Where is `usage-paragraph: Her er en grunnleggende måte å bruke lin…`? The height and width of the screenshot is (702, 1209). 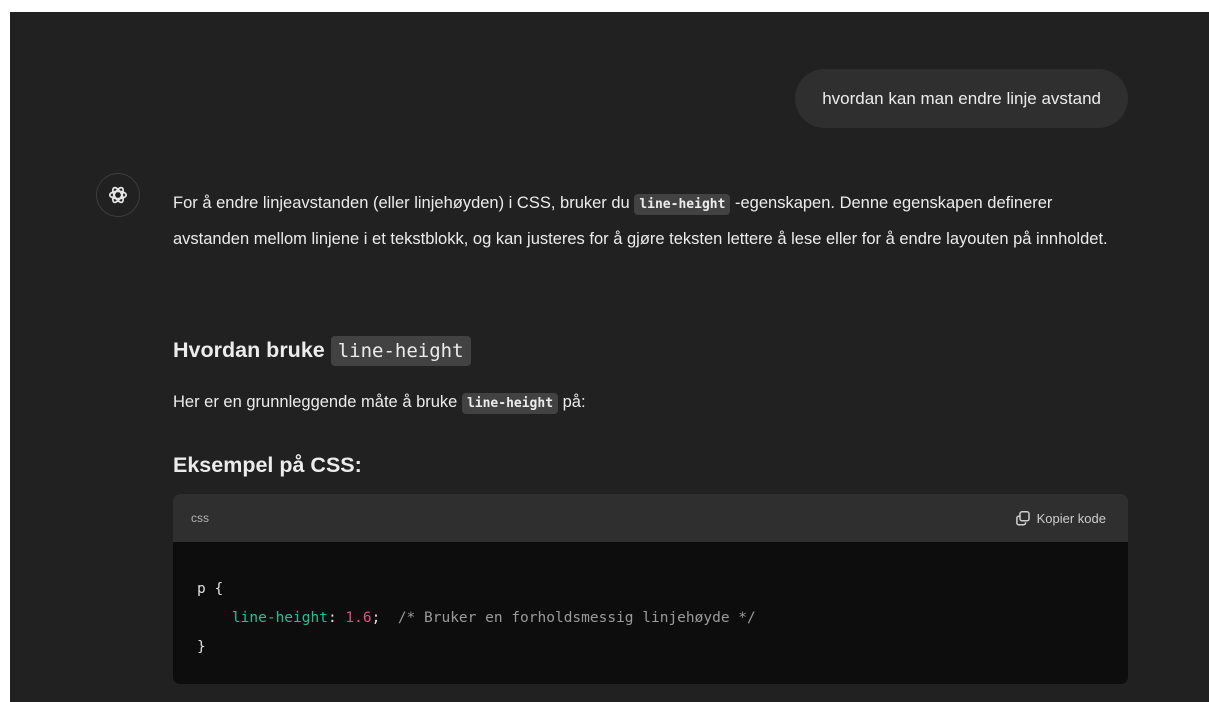 usage-paragraph: Her er en grunnleggende måte å bruke lin… is located at coordinates (379, 403).